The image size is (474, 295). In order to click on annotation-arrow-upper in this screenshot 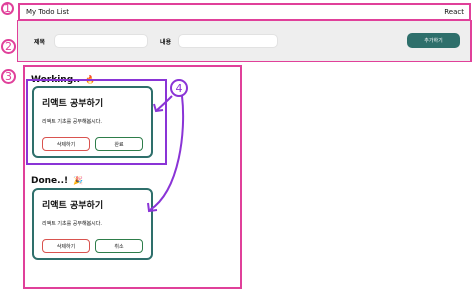, I will do `click(164, 103)`.